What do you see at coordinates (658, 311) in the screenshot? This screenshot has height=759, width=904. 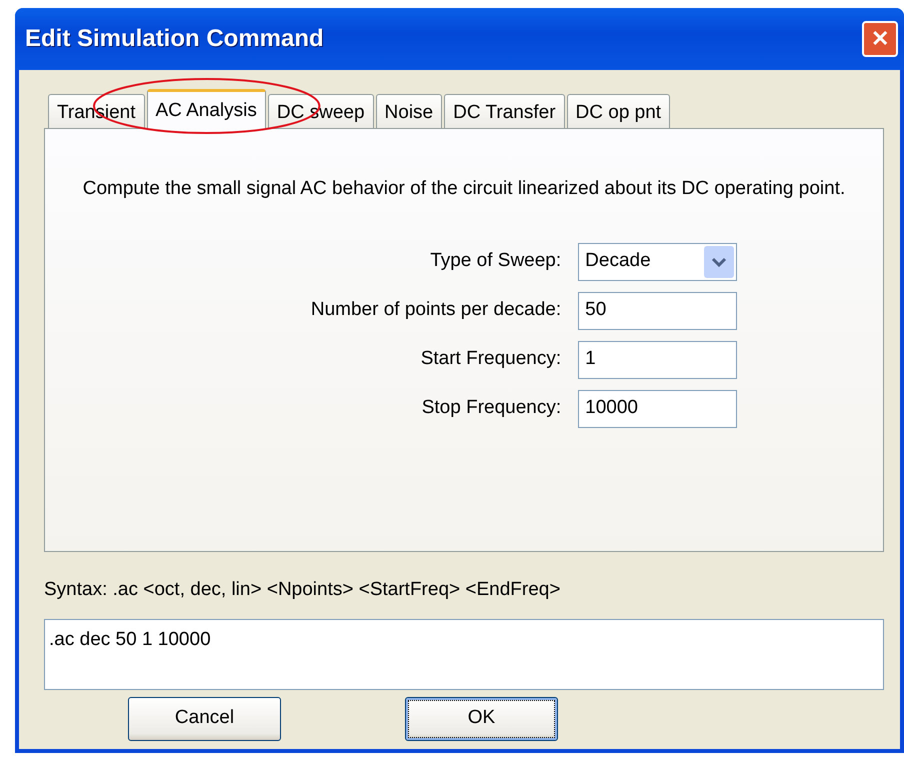 I see `input-field: 50` at bounding box center [658, 311].